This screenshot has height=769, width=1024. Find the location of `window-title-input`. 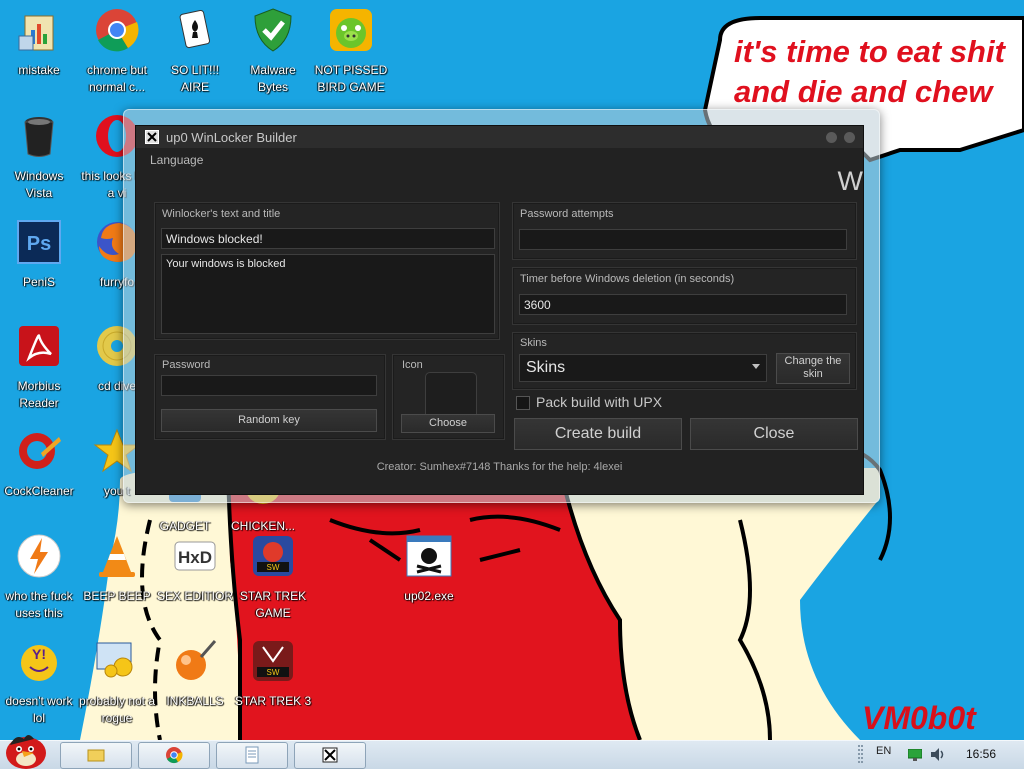

window-title-input is located at coordinates (328, 238).